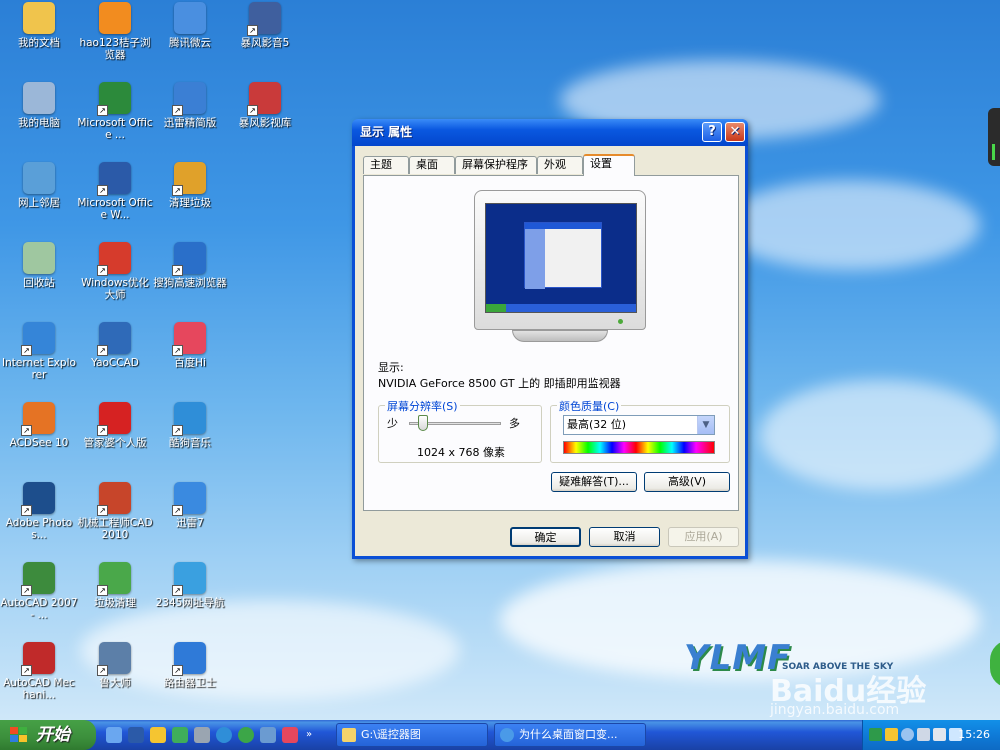  I want to click on resolution-legend: 屏幕分辨率(S), so click(422, 406).